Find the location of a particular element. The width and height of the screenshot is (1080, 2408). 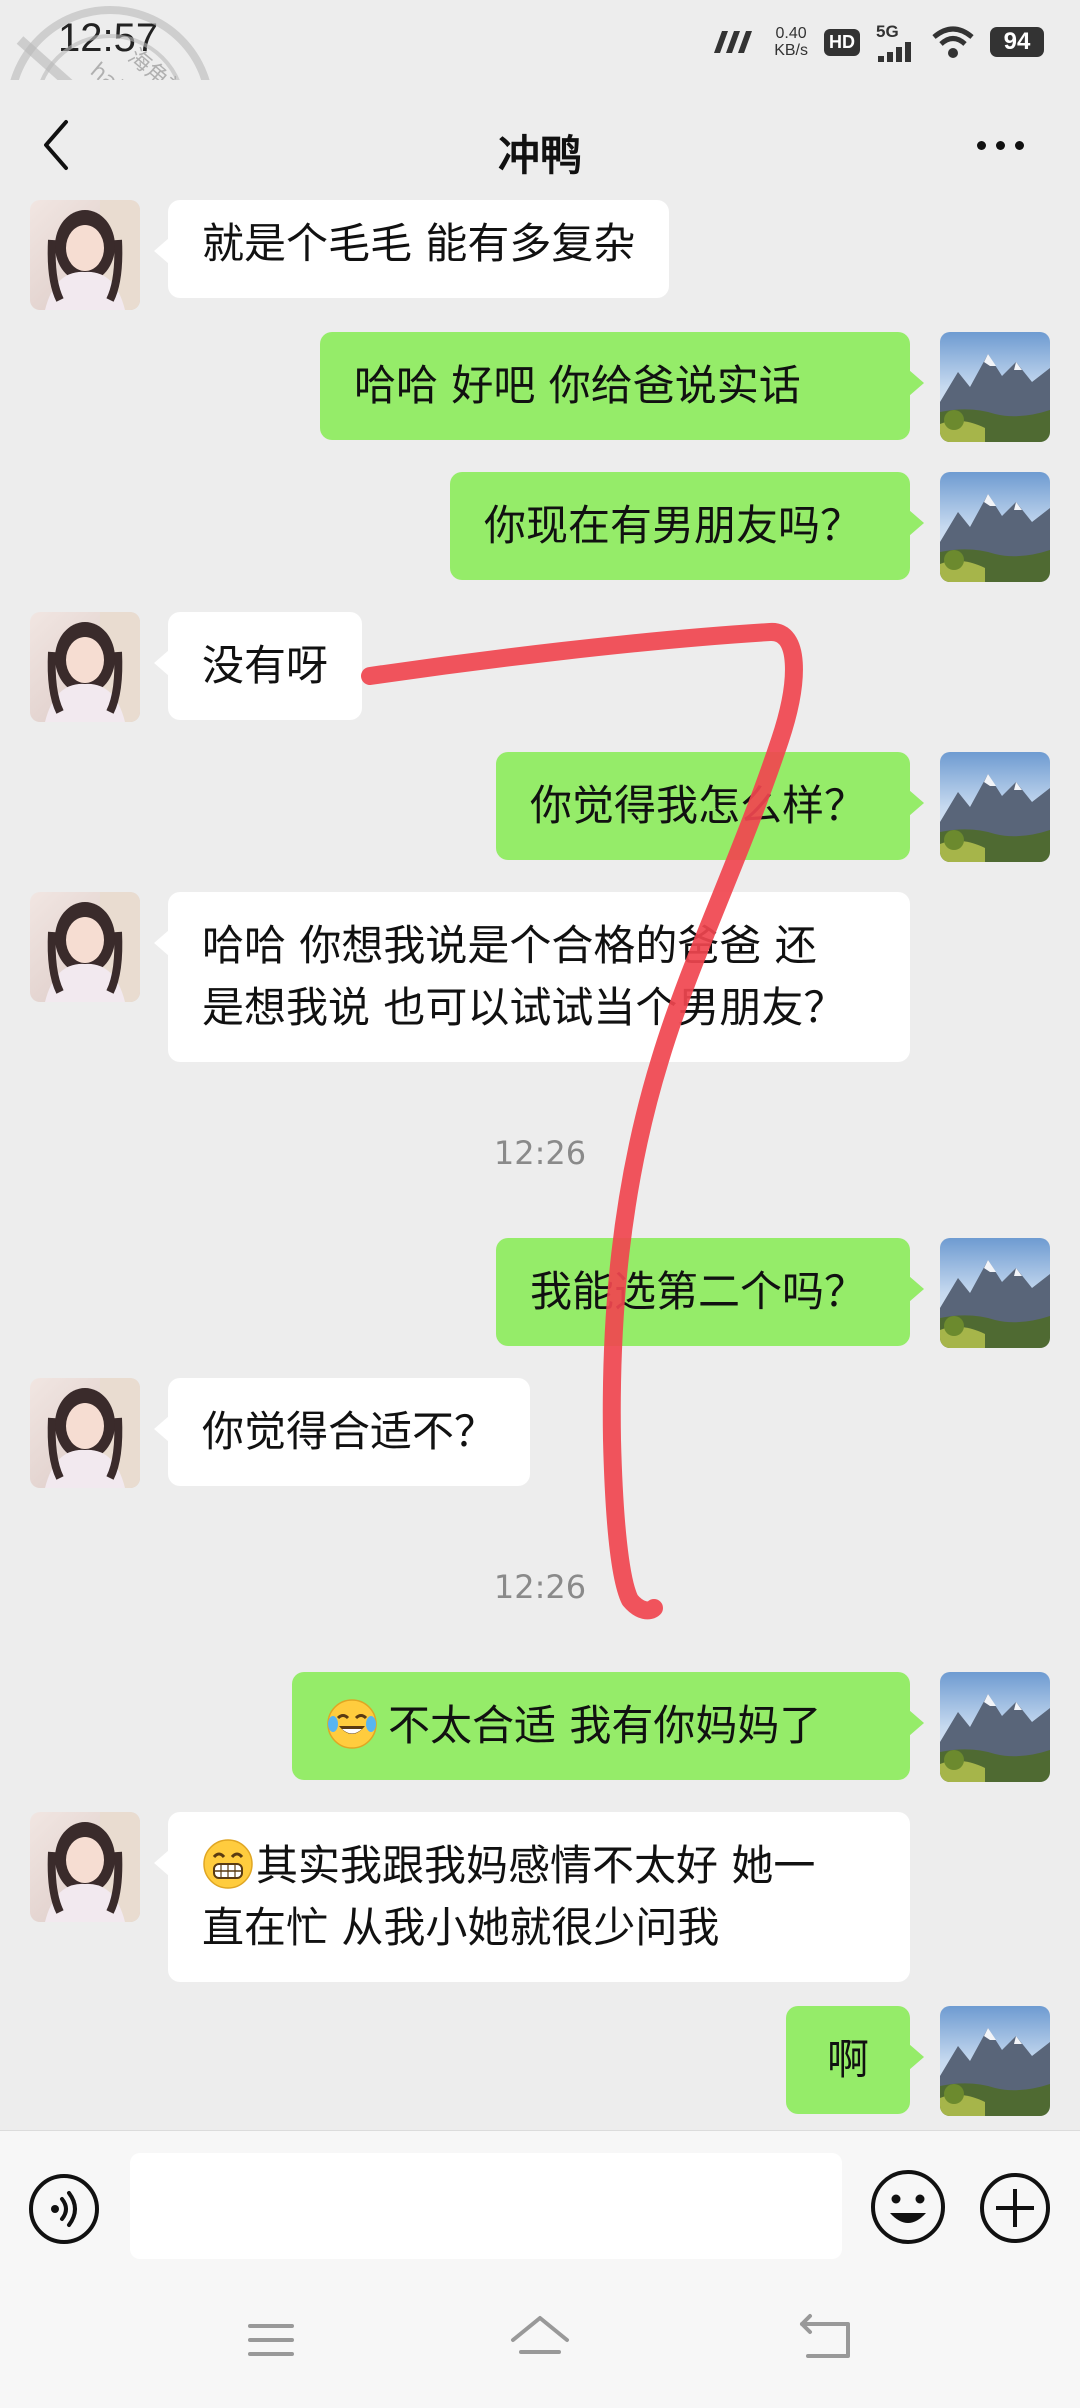

message-row: 没有呀 is located at coordinates (540, 667).